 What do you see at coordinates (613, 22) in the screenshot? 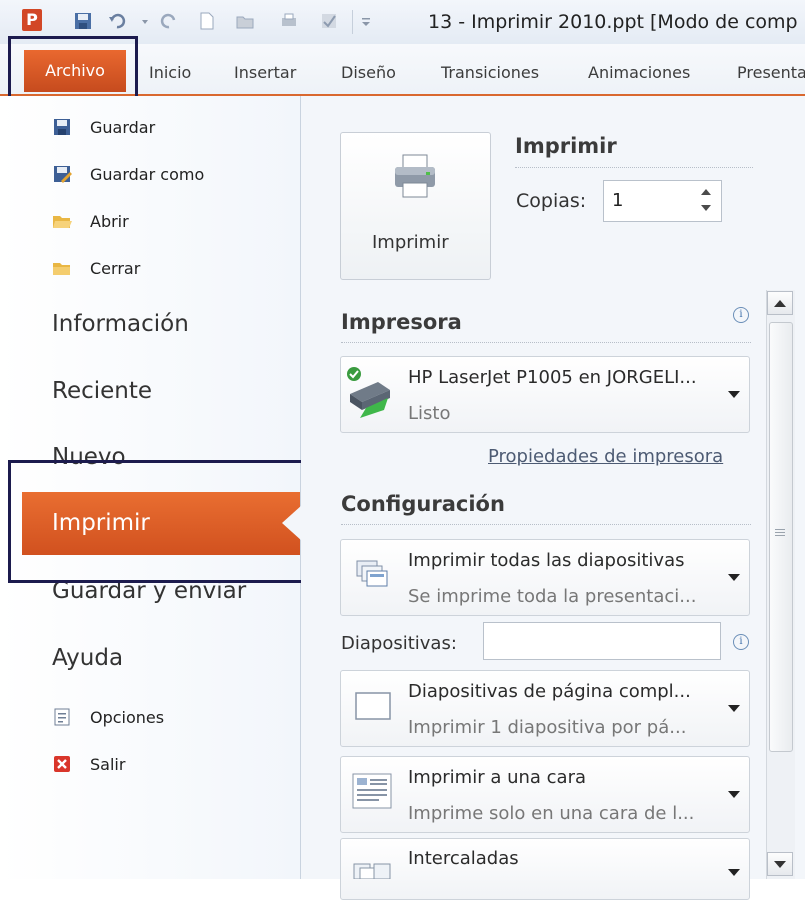
I see `window-title: 13 - Imprimir 2010.ppt [Modo de comp` at bounding box center [613, 22].